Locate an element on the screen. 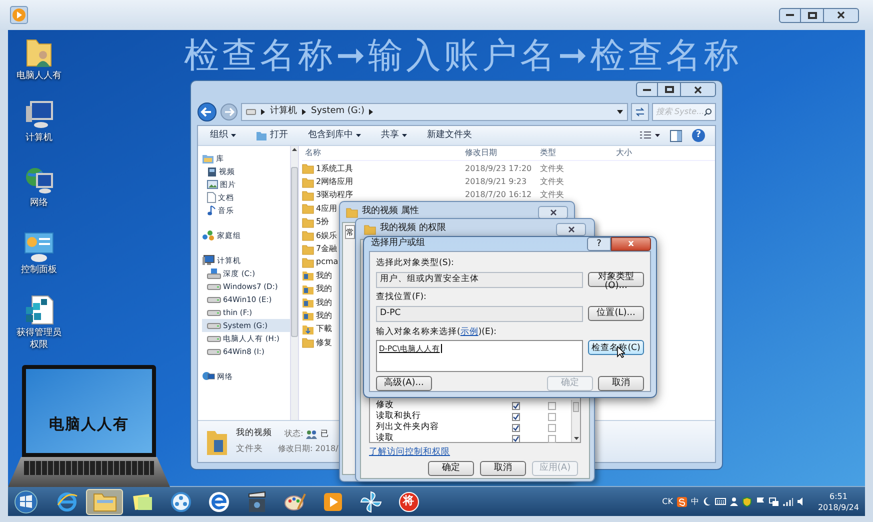 The image size is (873, 522). browser-e-icon is located at coordinates (67, 501).